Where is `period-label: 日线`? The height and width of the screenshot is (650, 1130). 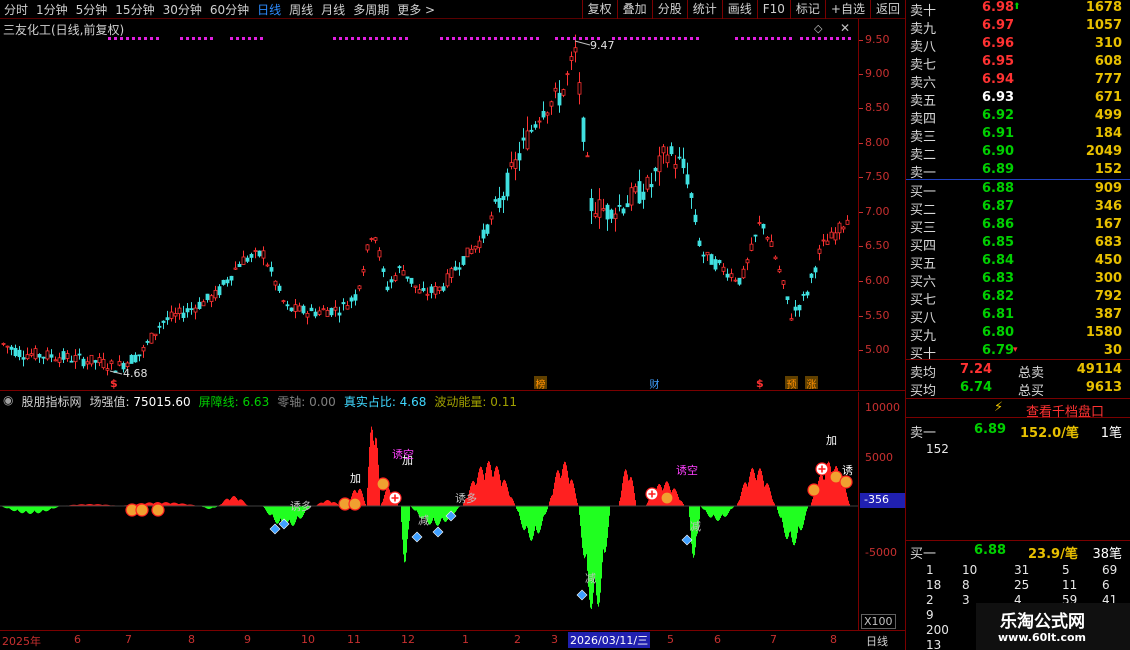 period-label: 日线 is located at coordinates (877, 641).